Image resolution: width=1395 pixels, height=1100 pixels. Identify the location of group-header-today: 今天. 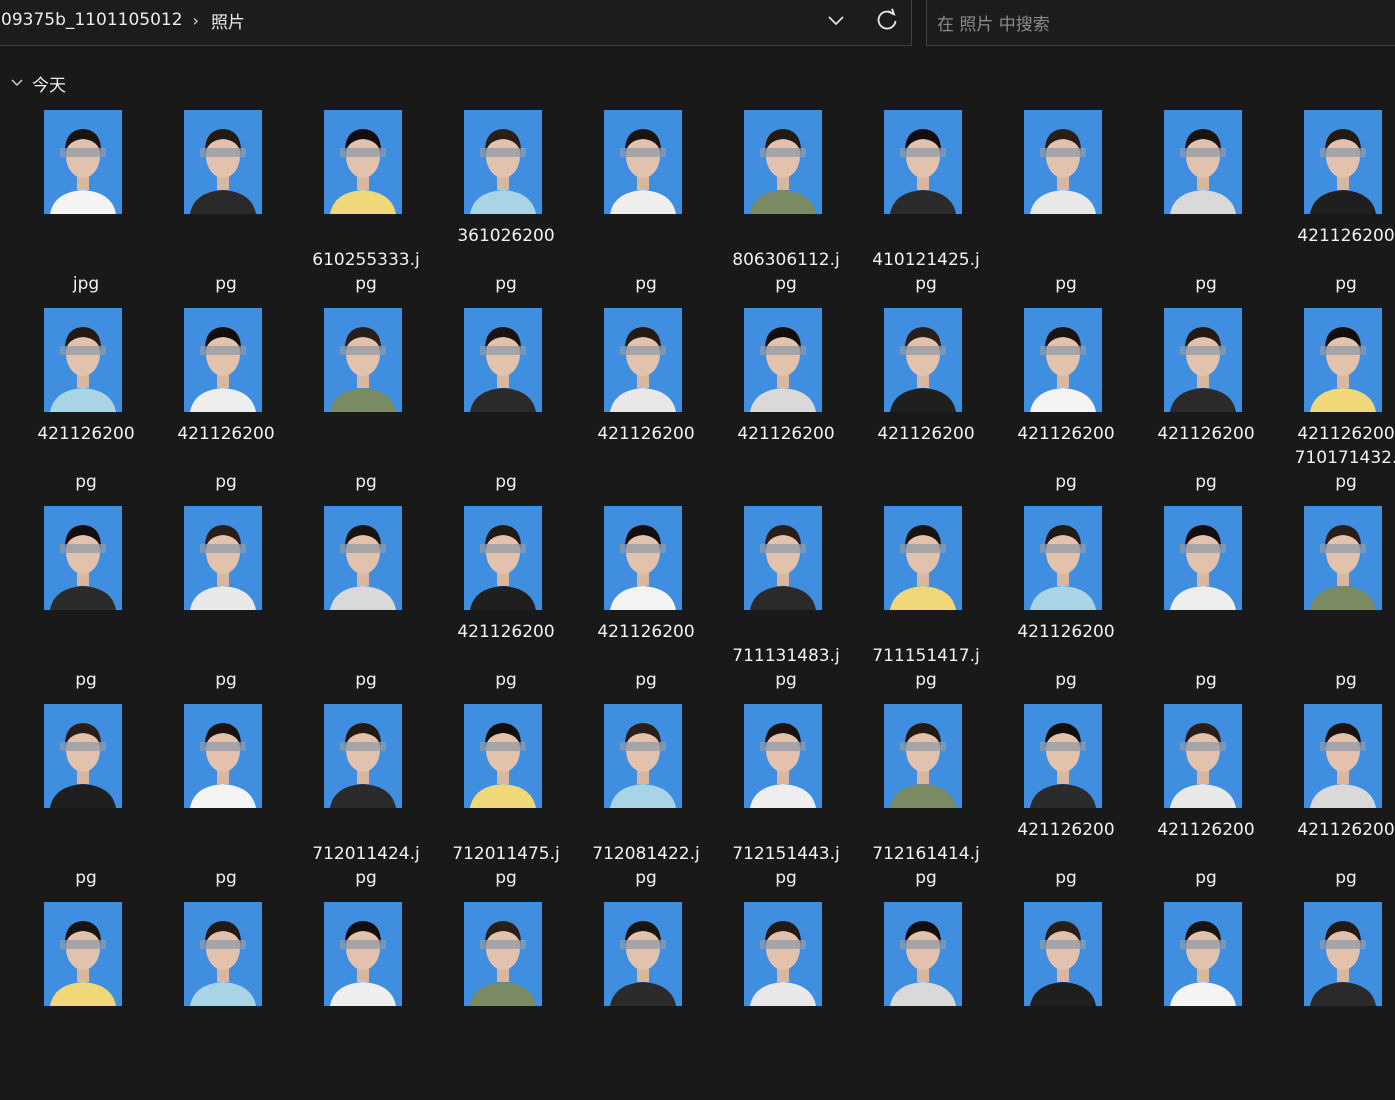
(37, 83).